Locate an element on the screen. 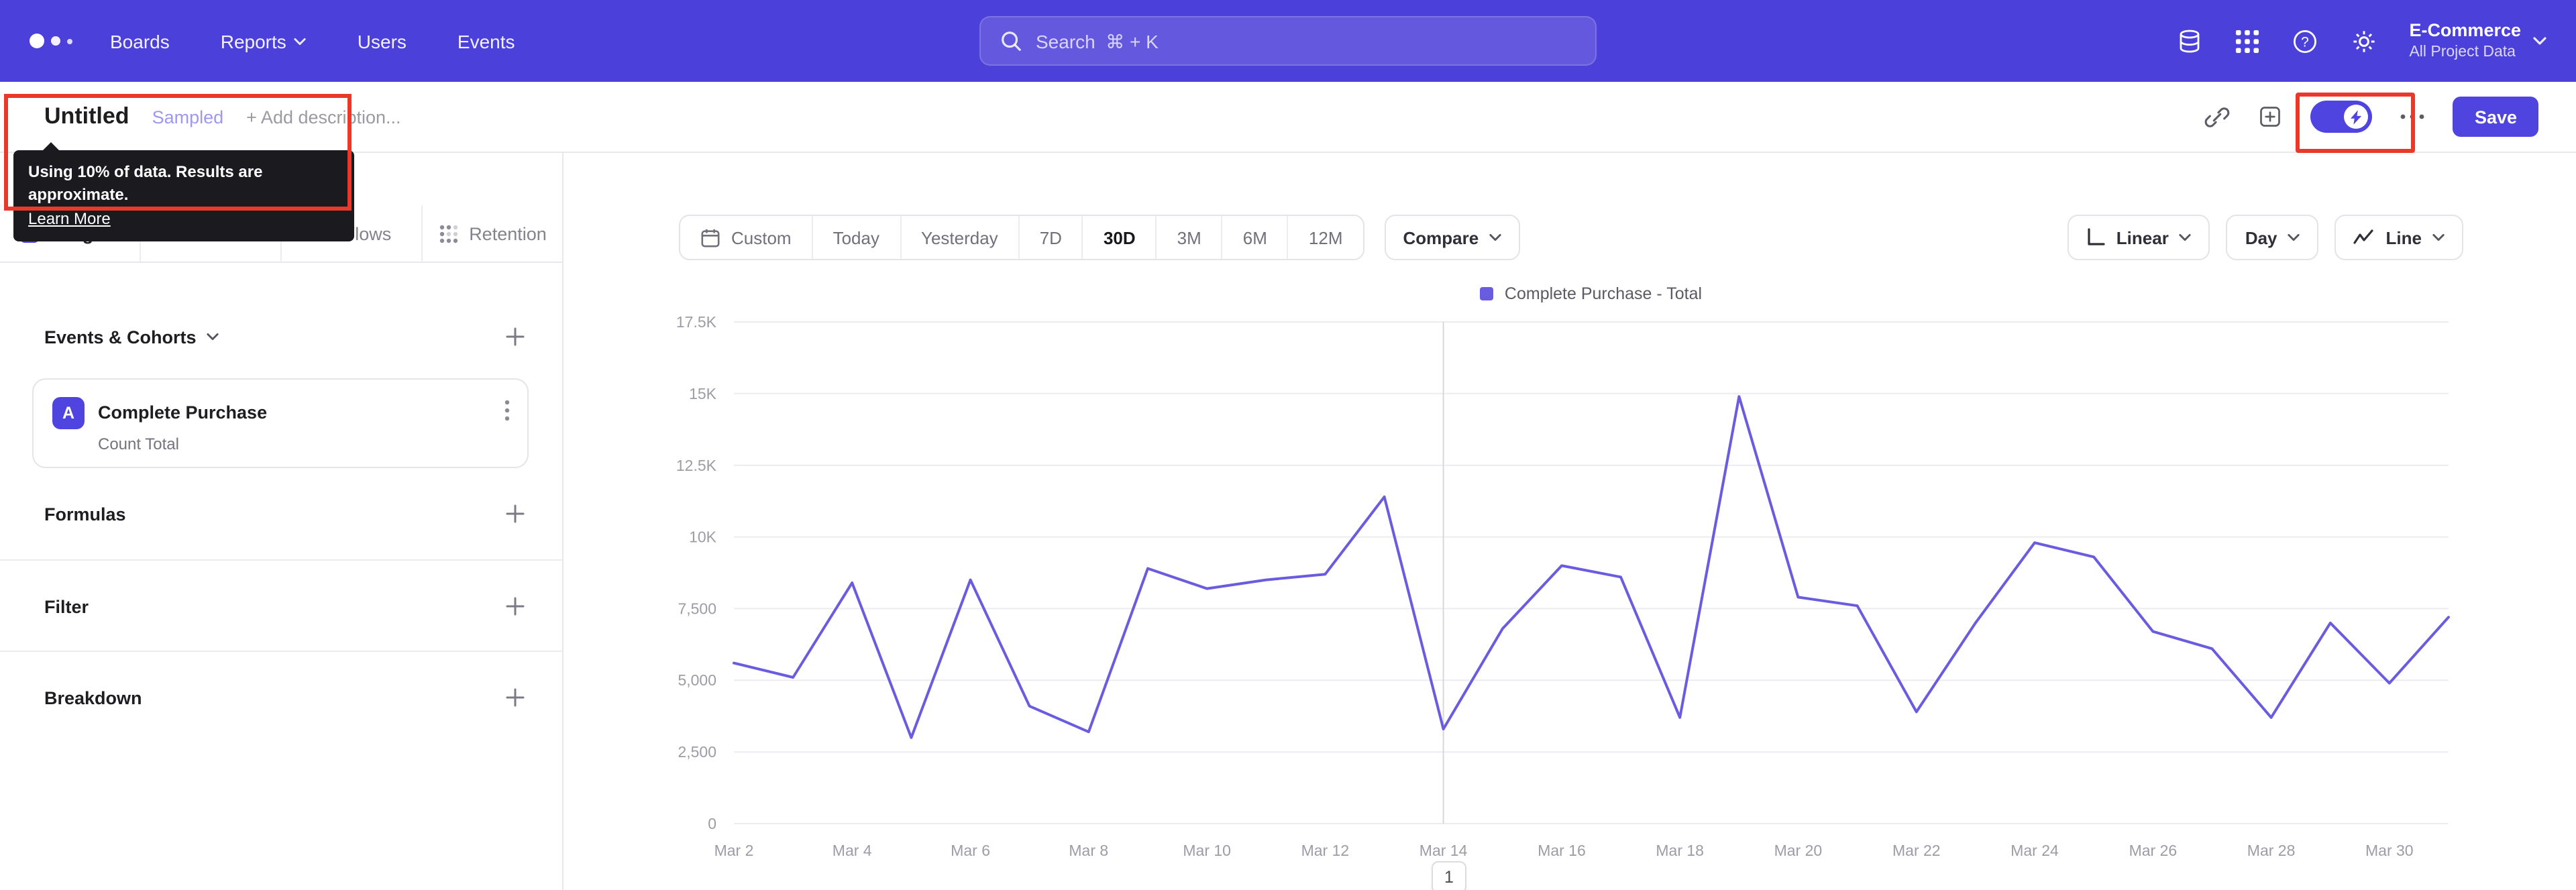 This screenshot has height=890, width=2576. range-12m-button: 12M is located at coordinates (1325, 237).